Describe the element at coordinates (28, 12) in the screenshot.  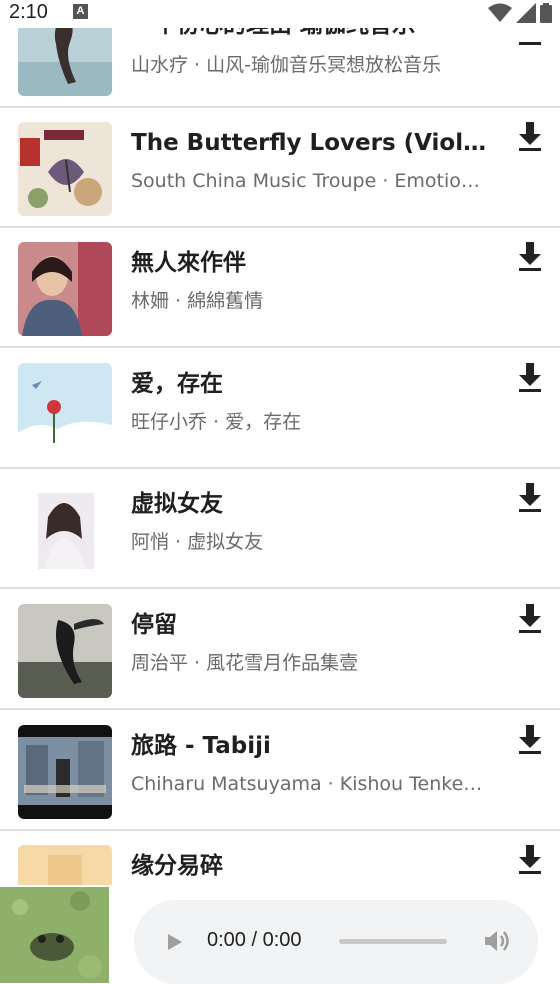
I see `status-time: 2:10` at that location.